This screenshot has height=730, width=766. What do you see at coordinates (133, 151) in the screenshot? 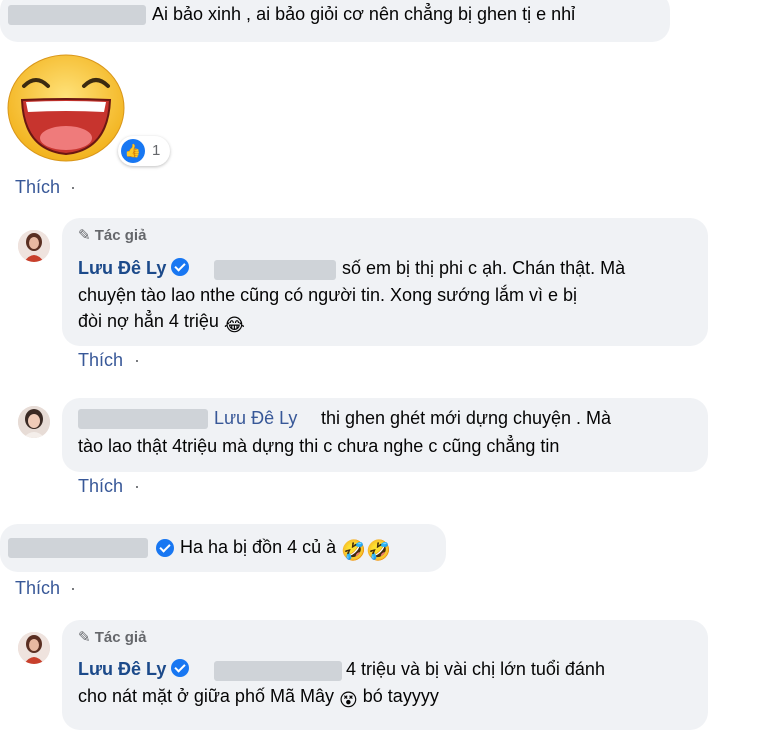
I see `like-icon: 👍` at bounding box center [133, 151].